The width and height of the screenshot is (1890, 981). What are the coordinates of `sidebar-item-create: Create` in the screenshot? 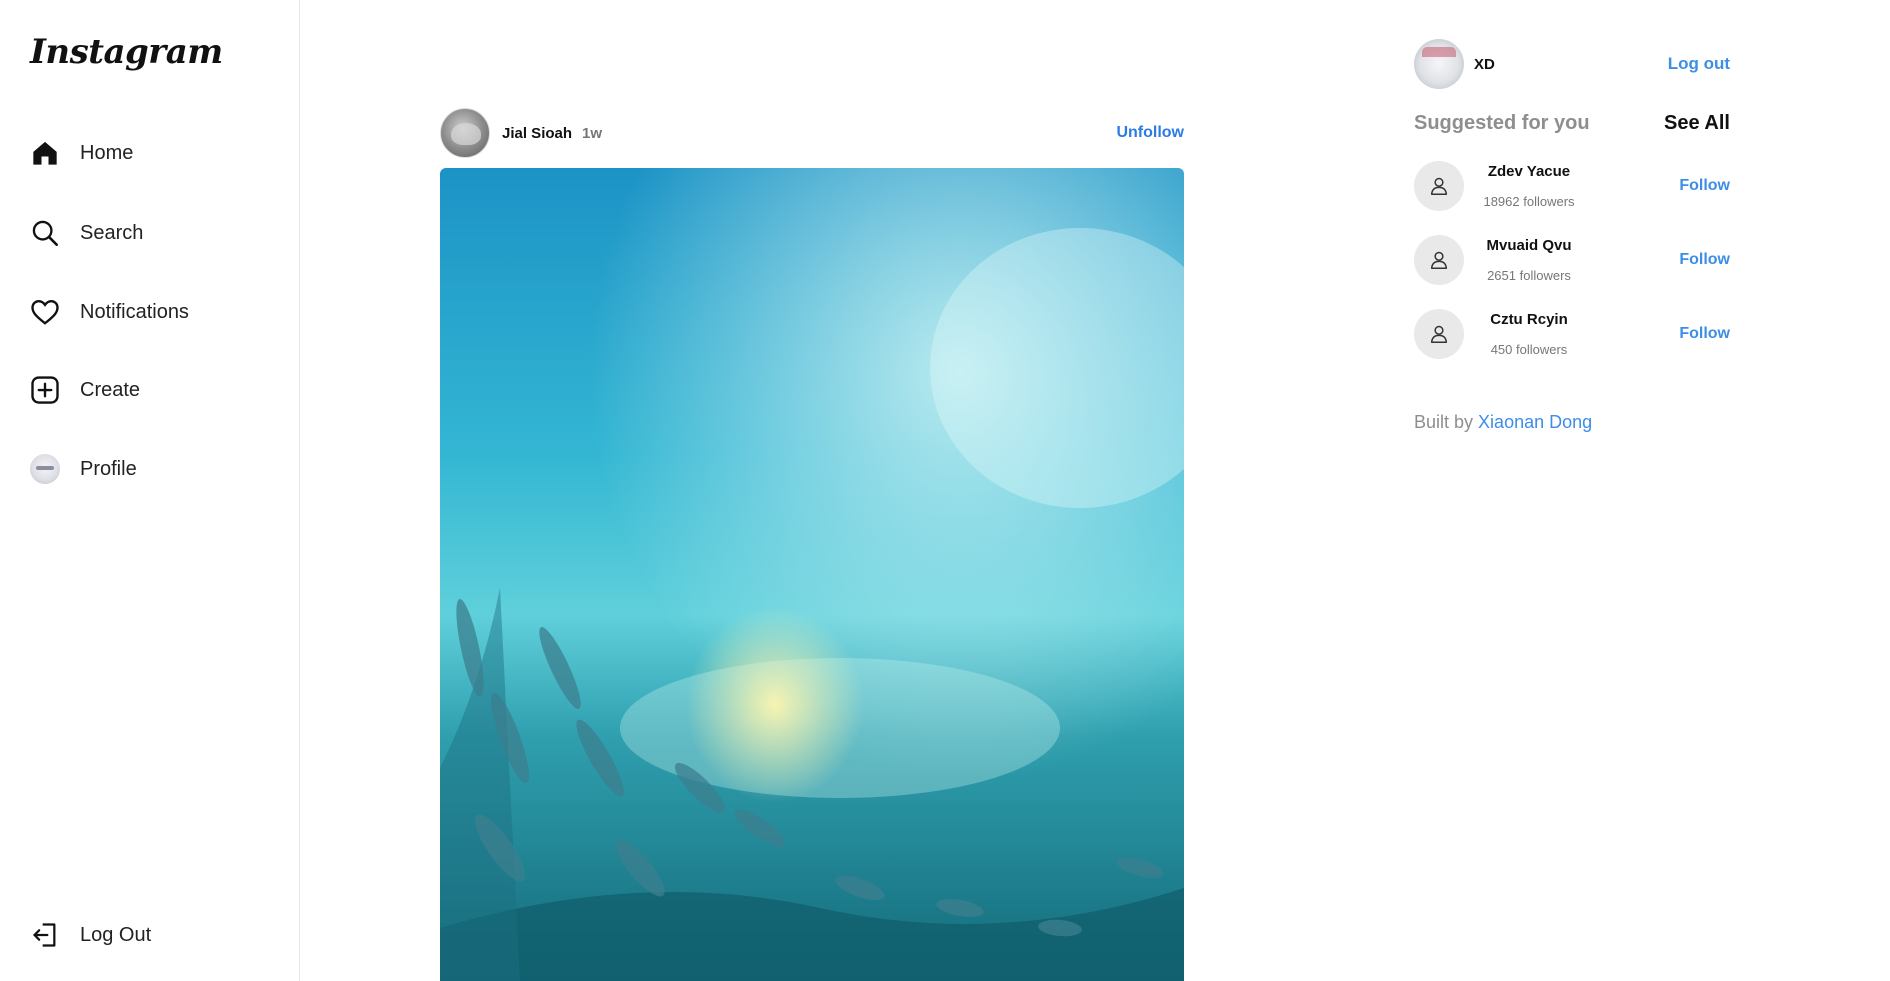 It's located at (85, 390).